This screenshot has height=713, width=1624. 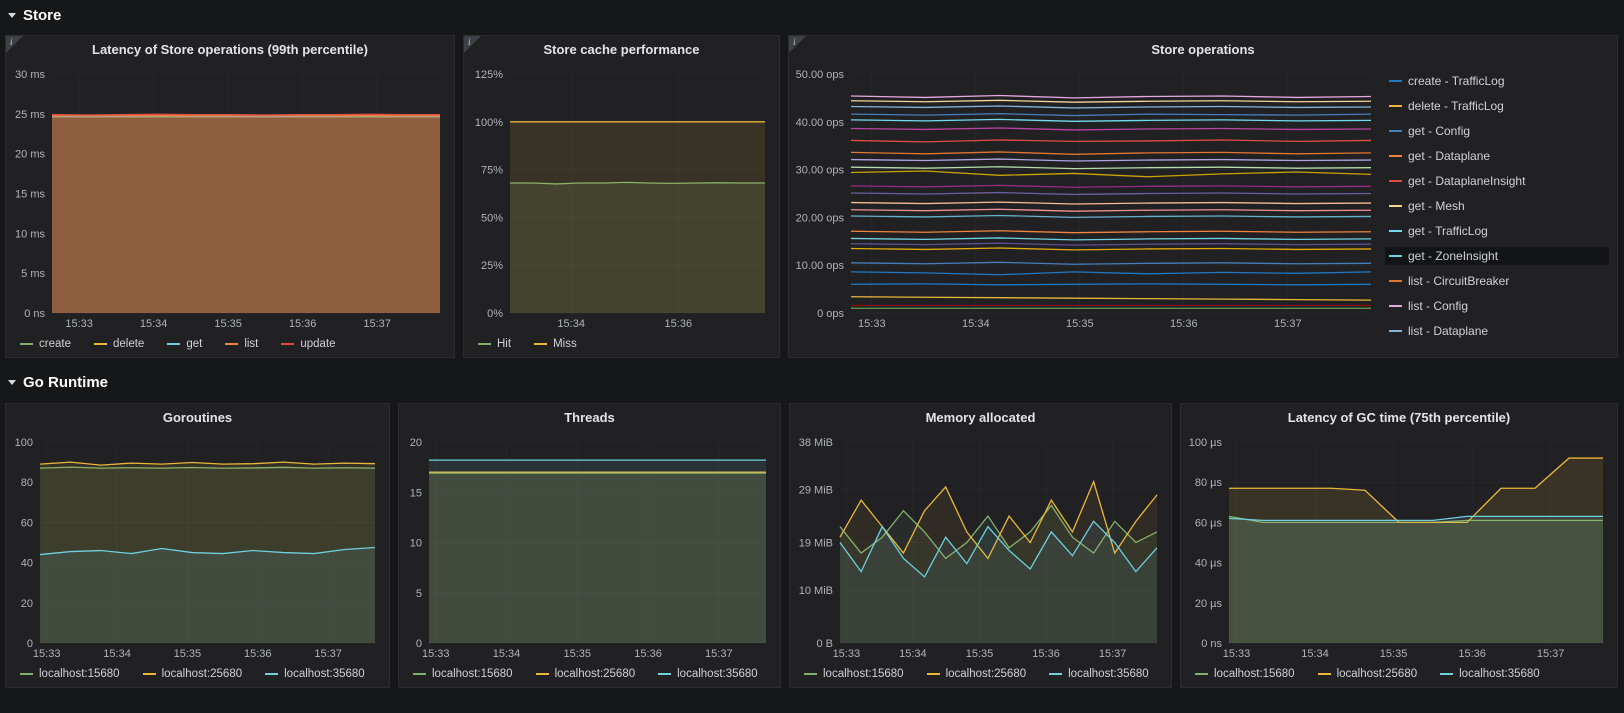 I want to click on legend-item: delete - TrafficLog, so click(x=1497, y=106).